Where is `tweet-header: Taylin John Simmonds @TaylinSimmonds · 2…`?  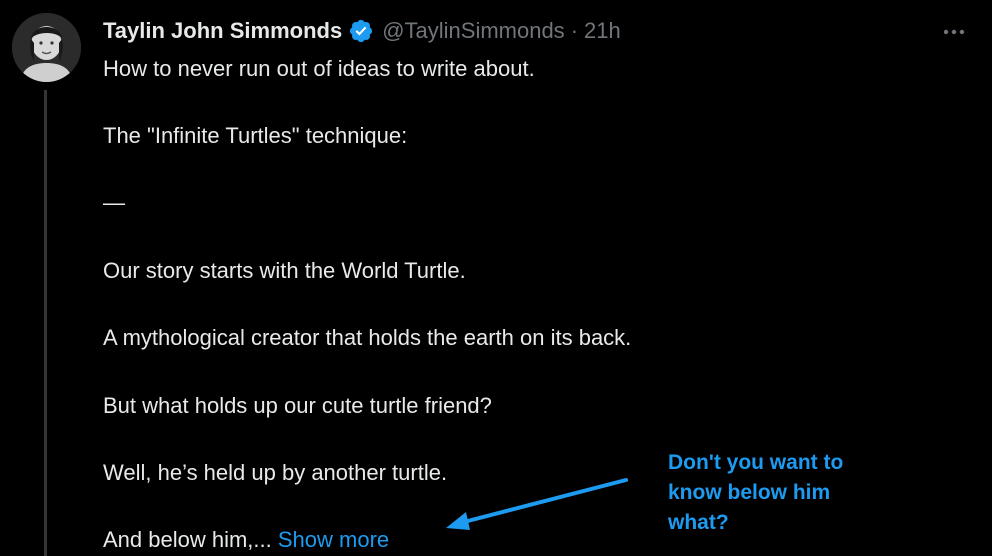
tweet-header: Taylin John Simmonds @TaylinSimmonds · 2… is located at coordinates (362, 31).